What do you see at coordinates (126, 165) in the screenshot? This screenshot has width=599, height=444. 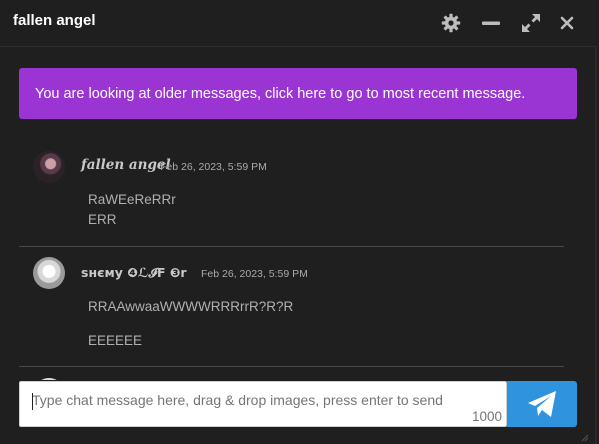 I see `message-username: 𝒇𝒂𝒍𝒍𝒆𝒏 𝒂𝒏𝒈𝒆𝒍` at bounding box center [126, 165].